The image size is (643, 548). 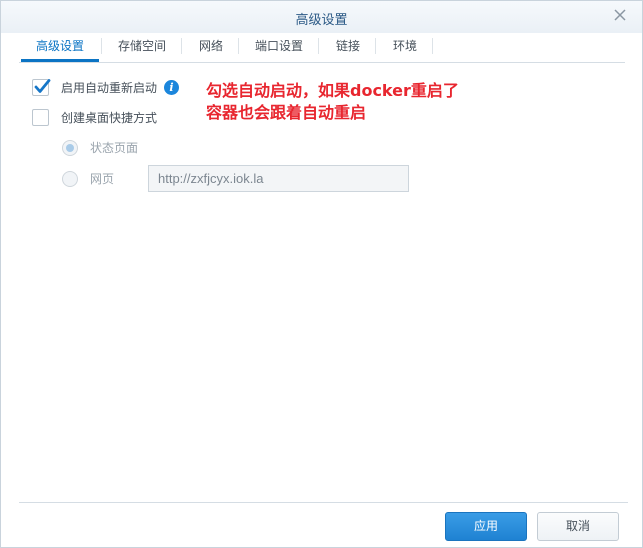 What do you see at coordinates (211, 47) in the screenshot?
I see `tab-network: 网络` at bounding box center [211, 47].